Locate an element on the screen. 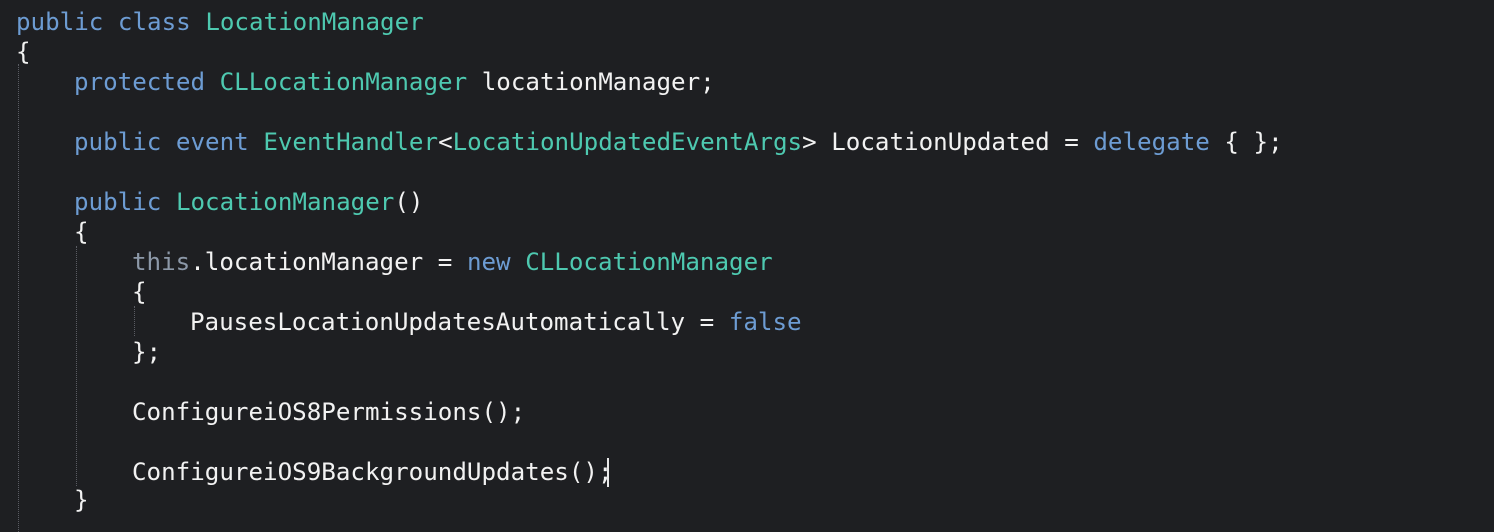 This screenshot has width=1494, height=532. code-token: public class is located at coordinates (111, 22).